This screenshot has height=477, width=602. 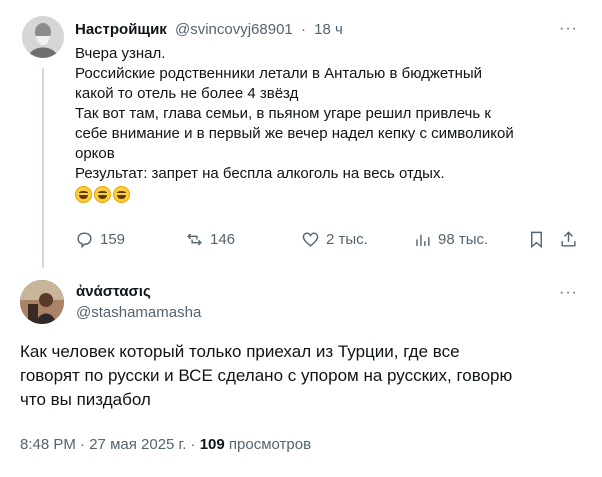 I want to click on post-time: 8:48 PM, so click(x=48, y=444).